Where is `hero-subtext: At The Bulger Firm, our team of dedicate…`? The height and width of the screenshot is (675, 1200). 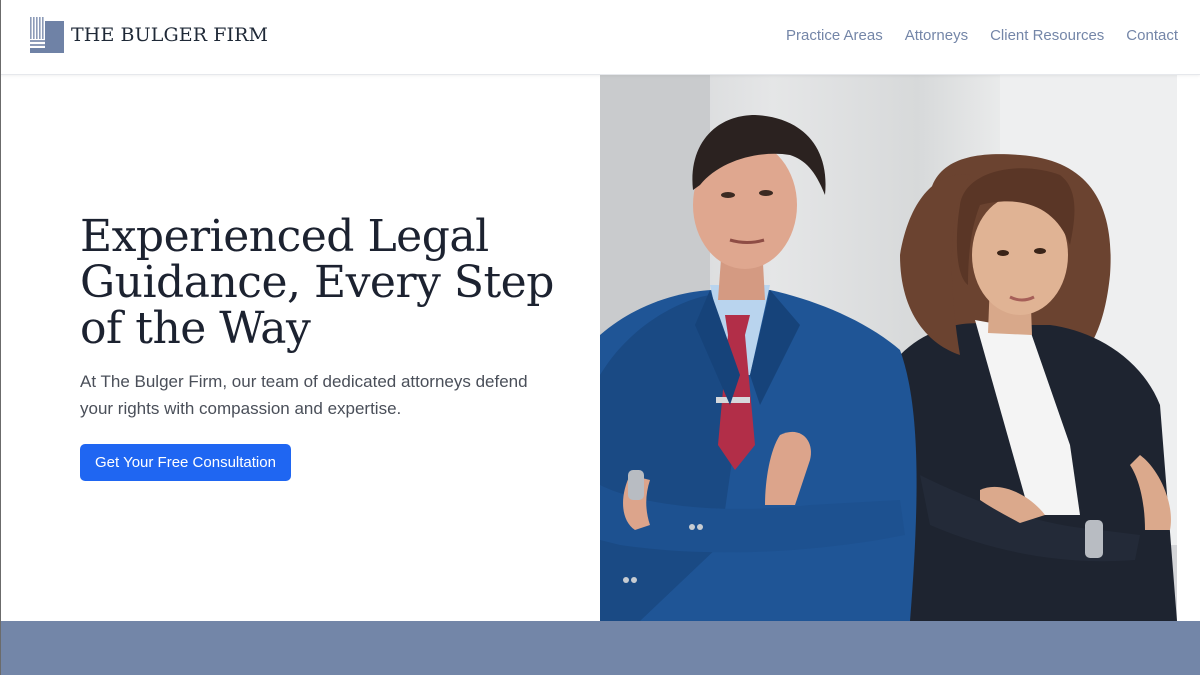
hero-subtext: At The Bulger Firm, our team of dedicate… is located at coordinates (304, 395).